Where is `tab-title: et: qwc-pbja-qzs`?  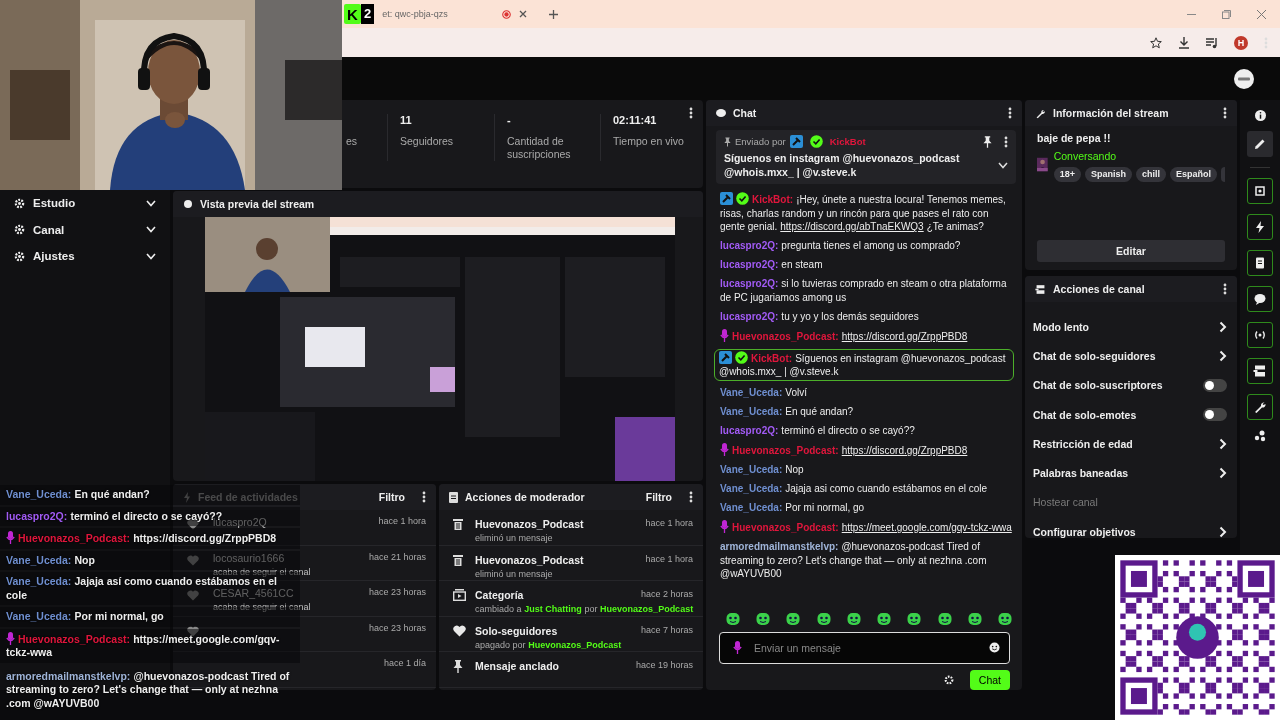 tab-title: et: qwc-pbja-qzs is located at coordinates (438, 14).